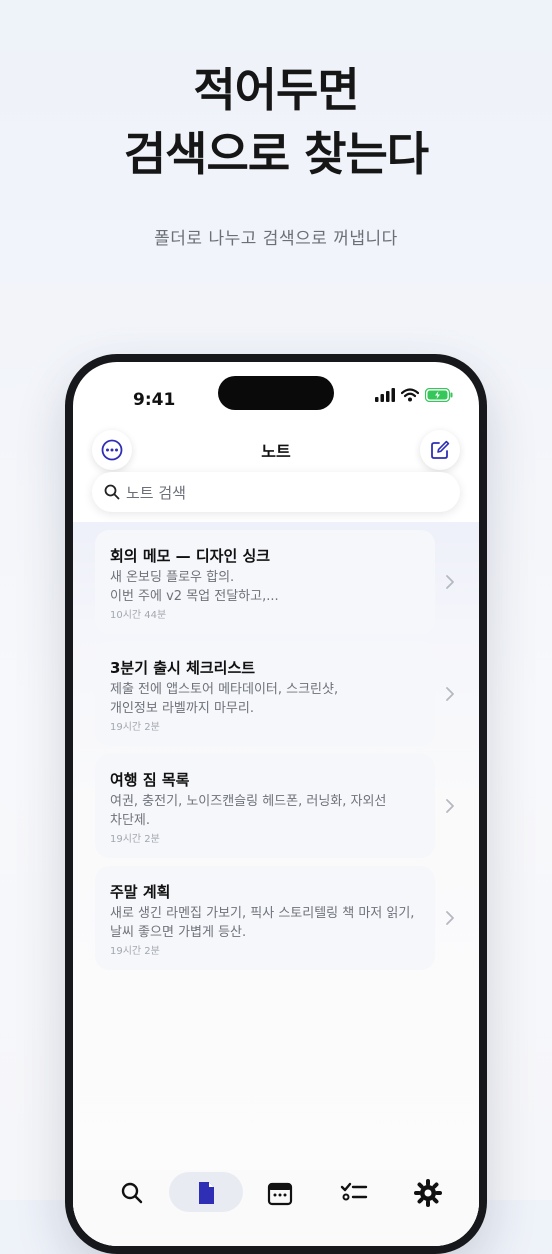  I want to click on note-preview: 여권, 충전기, 노이즈캔슬링 헤드폰, 러닝화, 자외선 차단제., so click(260, 811).